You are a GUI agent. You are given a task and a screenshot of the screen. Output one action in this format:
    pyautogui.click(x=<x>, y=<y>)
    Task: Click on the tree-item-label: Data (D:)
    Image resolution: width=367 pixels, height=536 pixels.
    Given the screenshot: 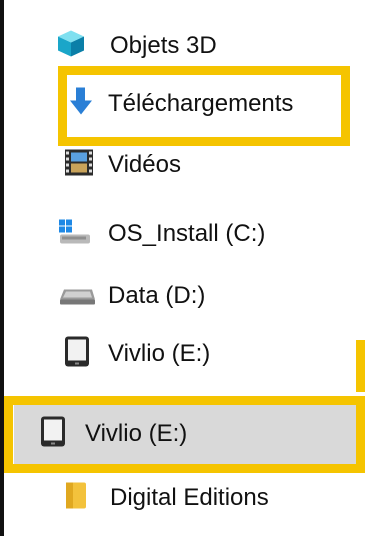 What is the action you would take?
    pyautogui.click(x=157, y=295)
    